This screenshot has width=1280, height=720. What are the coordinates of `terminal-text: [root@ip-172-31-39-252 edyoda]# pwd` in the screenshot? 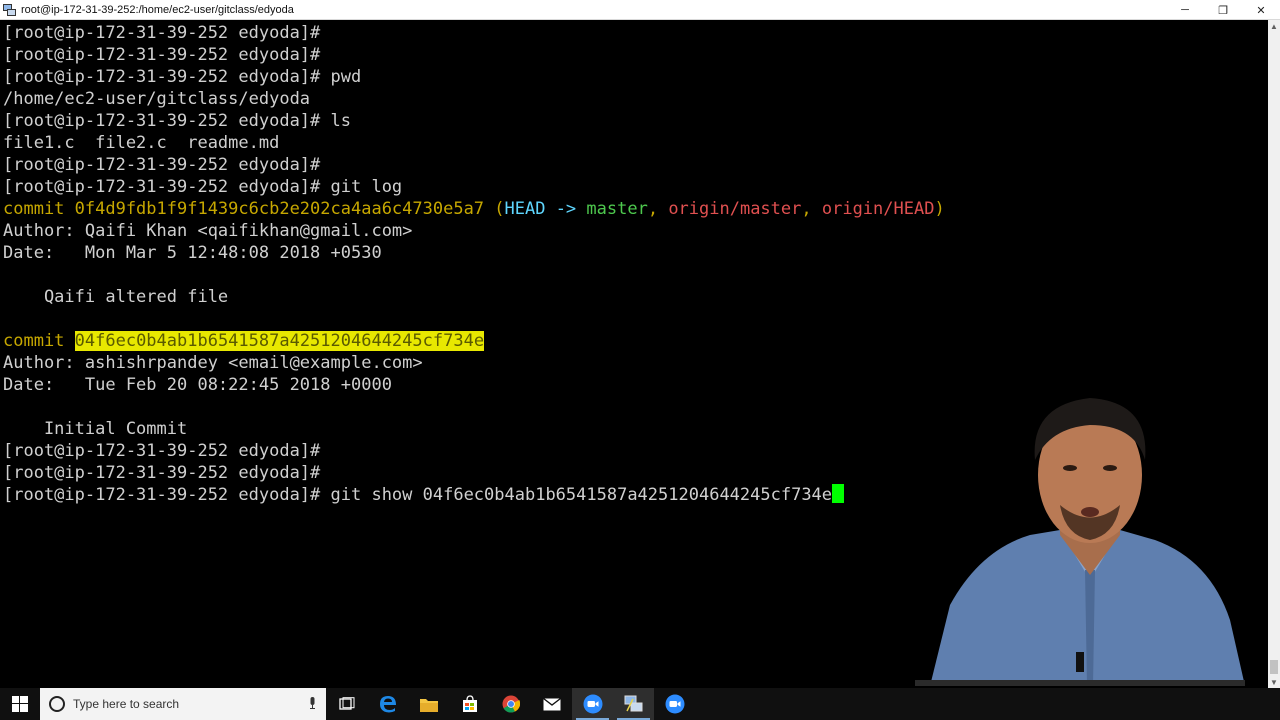 It's located at (182, 77).